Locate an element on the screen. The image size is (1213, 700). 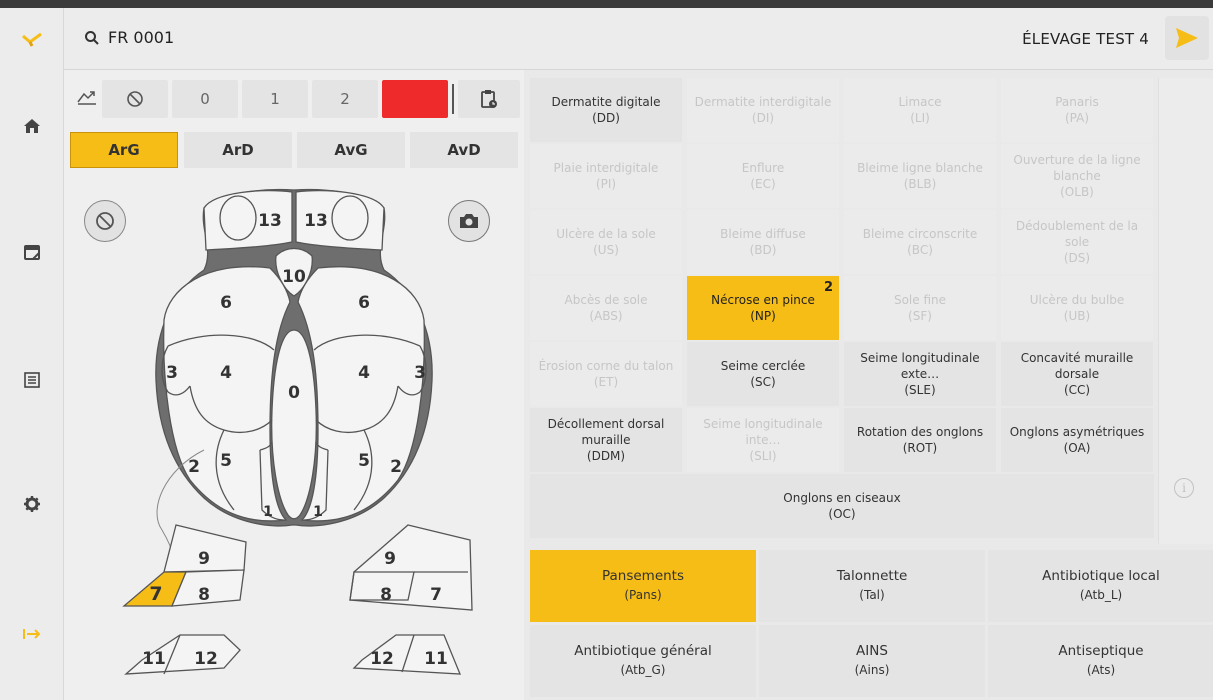
divider is located at coordinates (453, 99).